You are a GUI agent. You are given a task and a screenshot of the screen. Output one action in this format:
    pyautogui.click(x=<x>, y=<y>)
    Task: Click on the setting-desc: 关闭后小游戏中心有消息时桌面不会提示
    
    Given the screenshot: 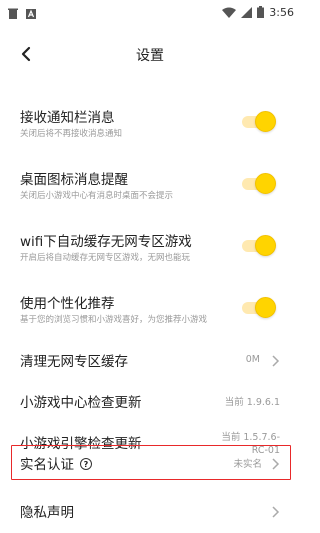 What is the action you would take?
    pyautogui.click(x=97, y=196)
    